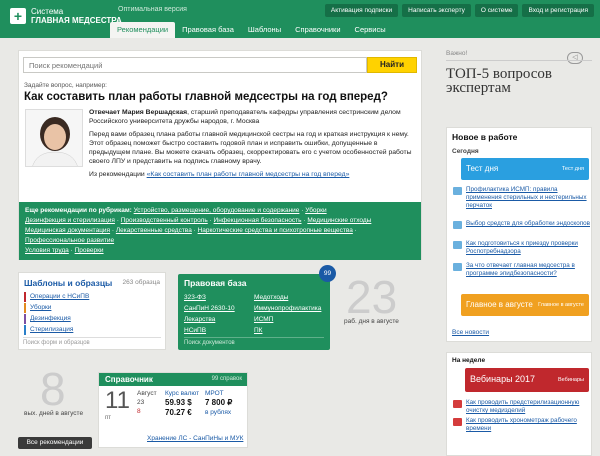 The height and width of the screenshot is (456, 600). Describe the element at coordinates (264, 30) in the screenshot. I see `tab-templates: Шаблоны` at that location.